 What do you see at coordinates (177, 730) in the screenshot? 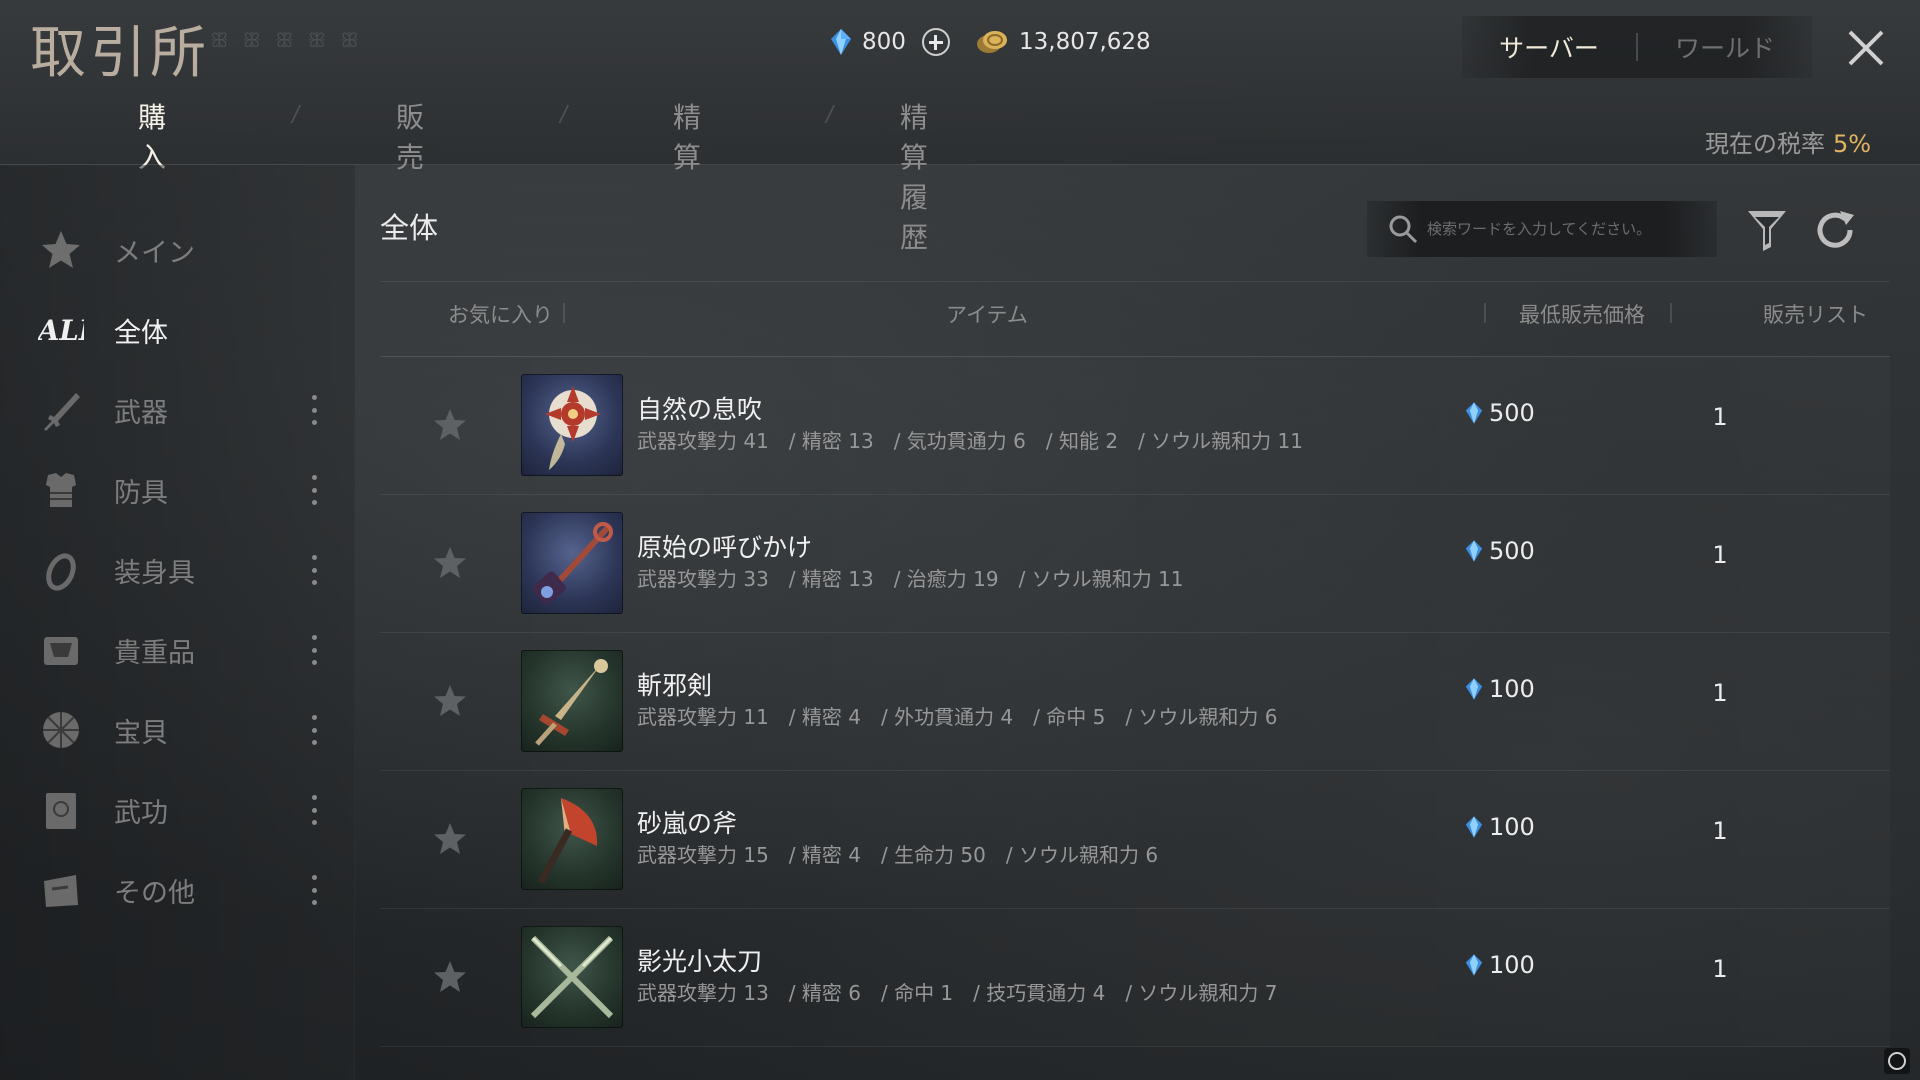
I see `sidebar-item-treasures: 宝貝` at bounding box center [177, 730].